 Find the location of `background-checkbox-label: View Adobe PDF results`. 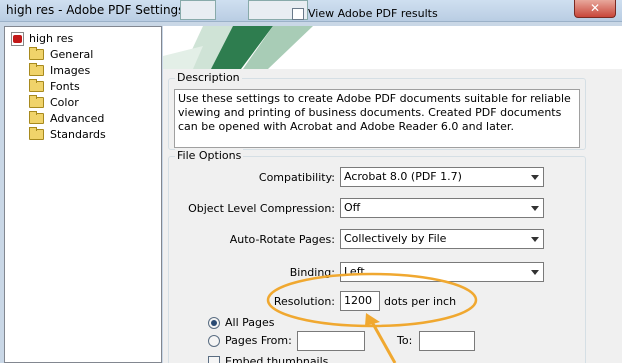

background-checkbox-label: View Adobe PDF results is located at coordinates (373, 13).